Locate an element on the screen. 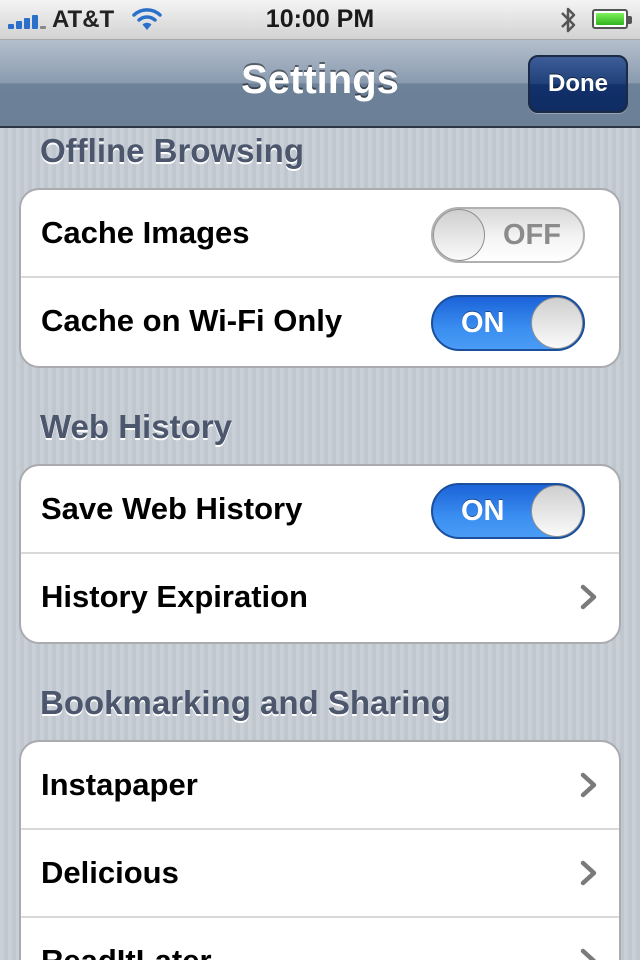 This screenshot has width=640, height=960. cache-images-label: Cache Images is located at coordinates (145, 232).